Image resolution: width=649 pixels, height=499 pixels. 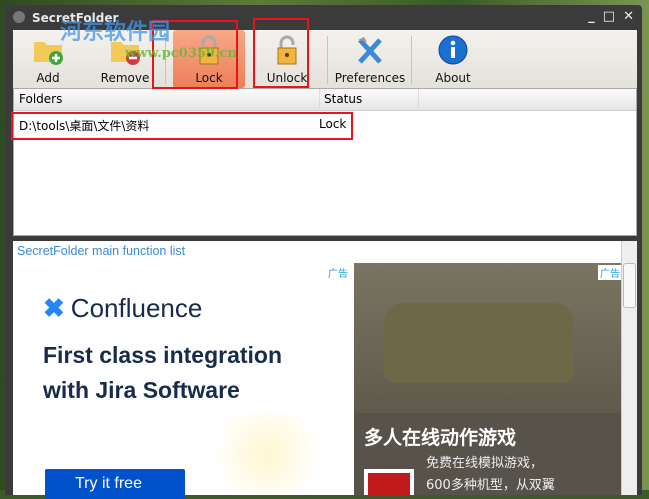 I want to click on column-status: Status, so click(x=369, y=100).